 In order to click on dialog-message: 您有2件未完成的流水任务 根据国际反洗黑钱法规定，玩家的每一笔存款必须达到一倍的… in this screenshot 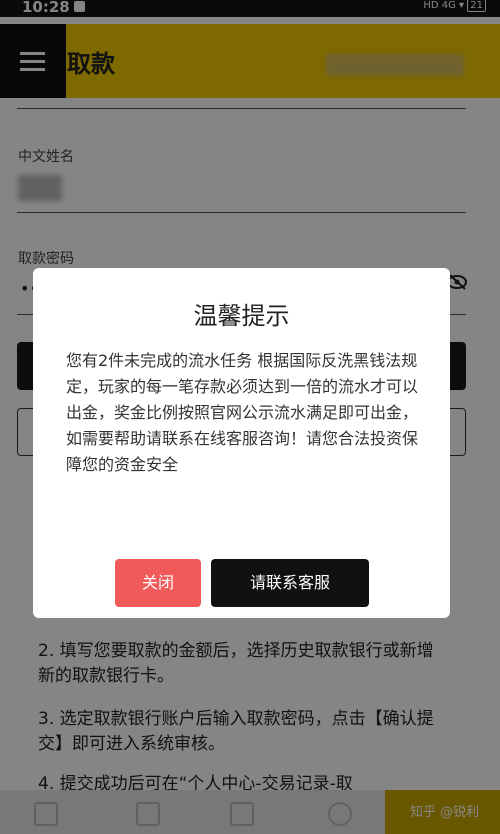, I will do `click(242, 412)`.